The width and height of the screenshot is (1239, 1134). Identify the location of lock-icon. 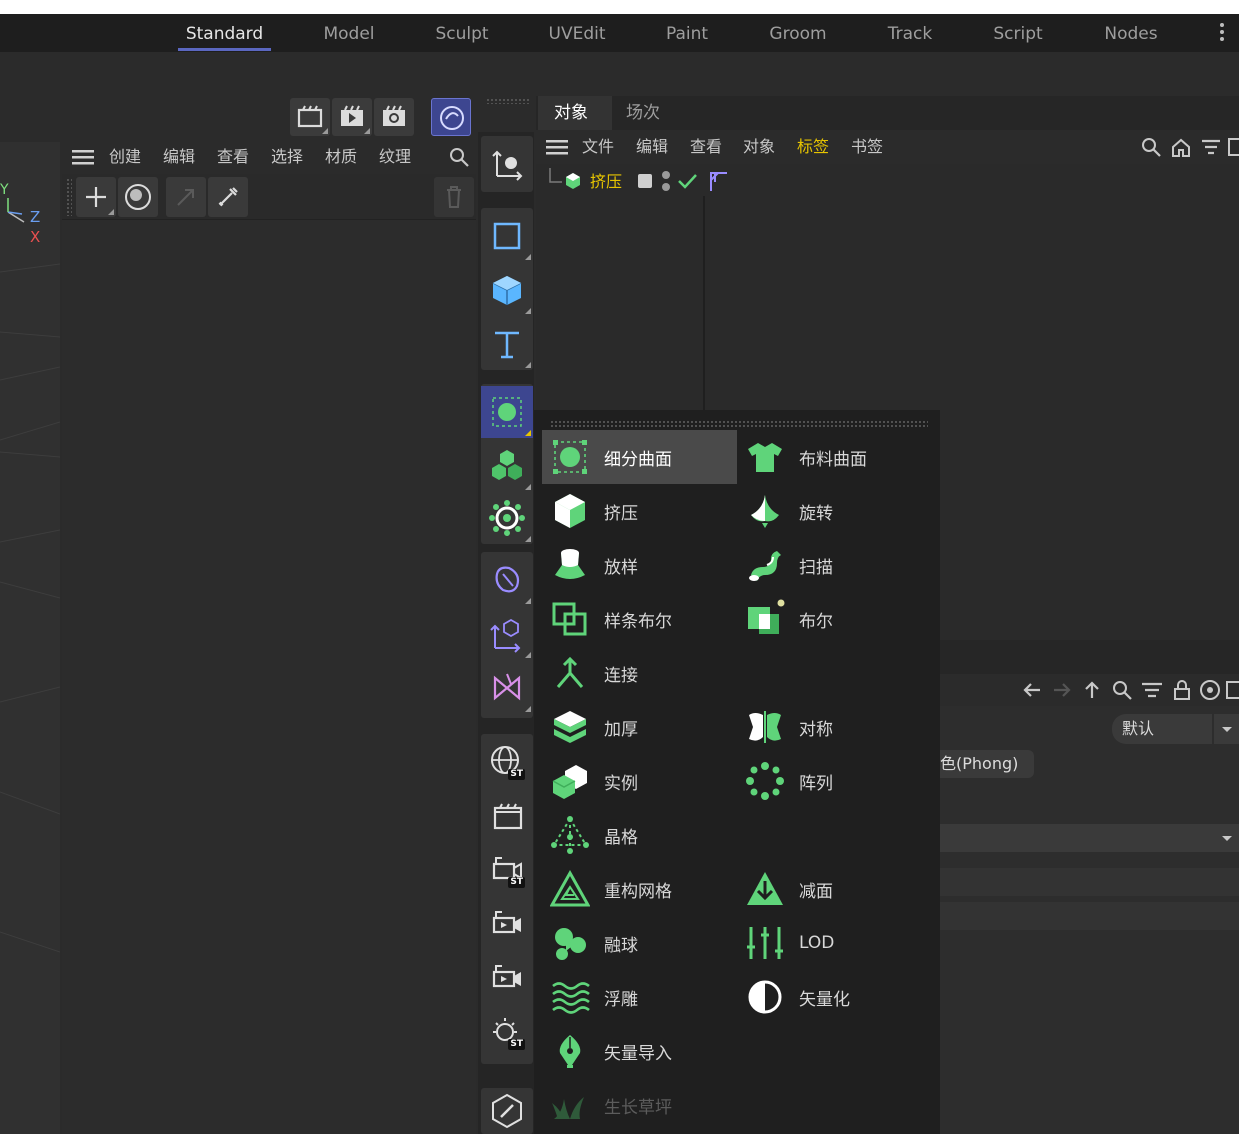
(1182, 690).